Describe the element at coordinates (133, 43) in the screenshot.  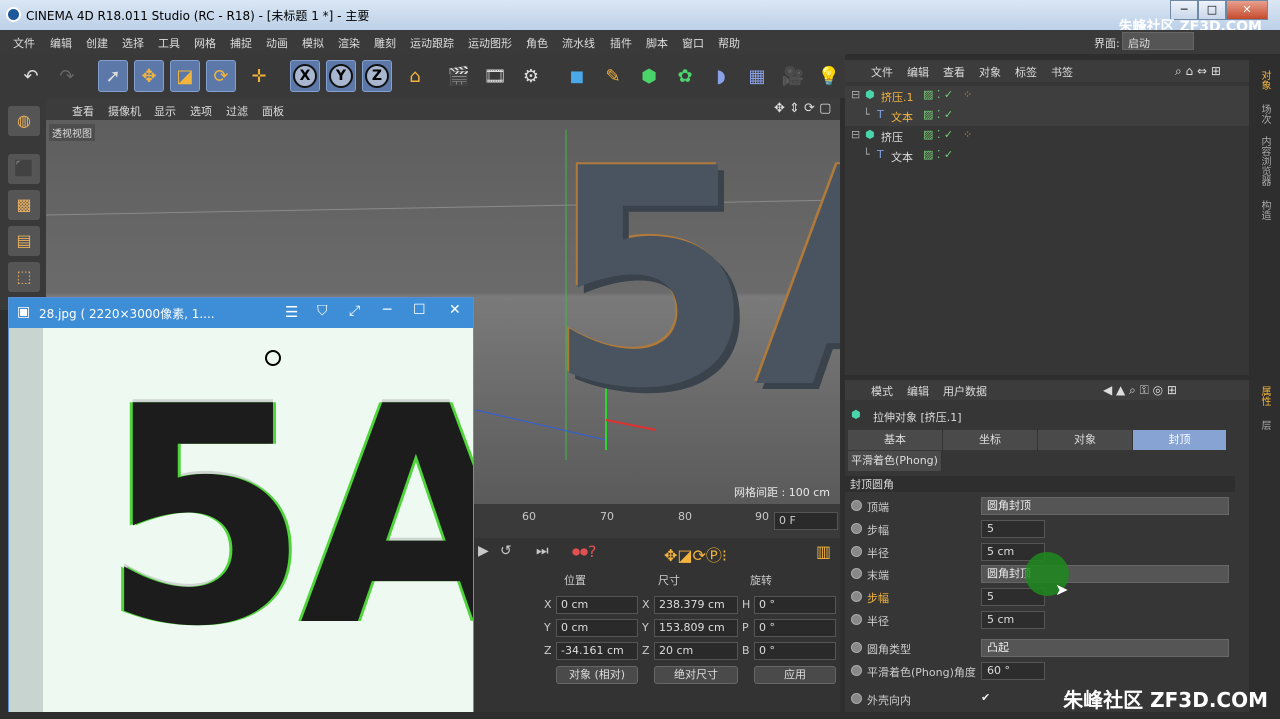
I see `menu-item: 选择` at that location.